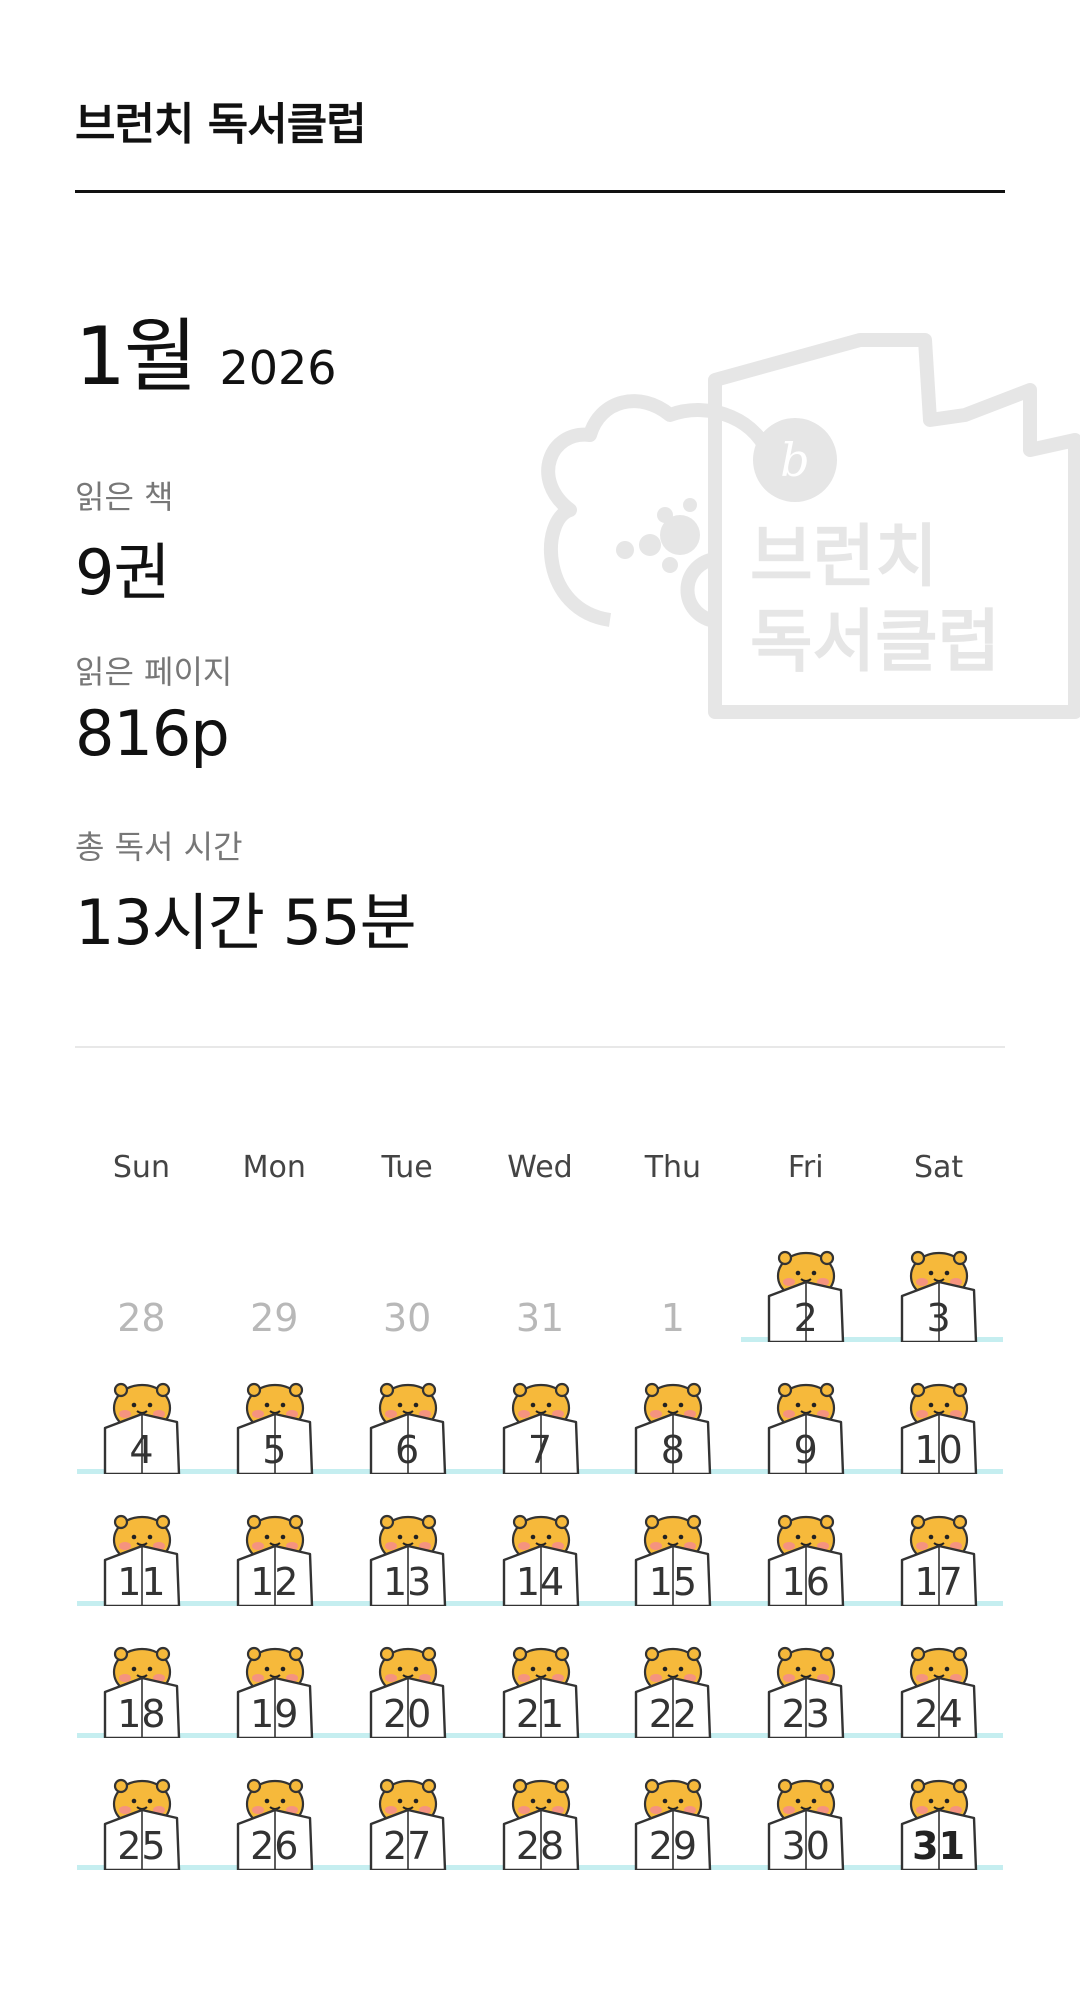 This screenshot has height=2010, width=1080. I want to click on day-number: 1, so click(672, 1318).